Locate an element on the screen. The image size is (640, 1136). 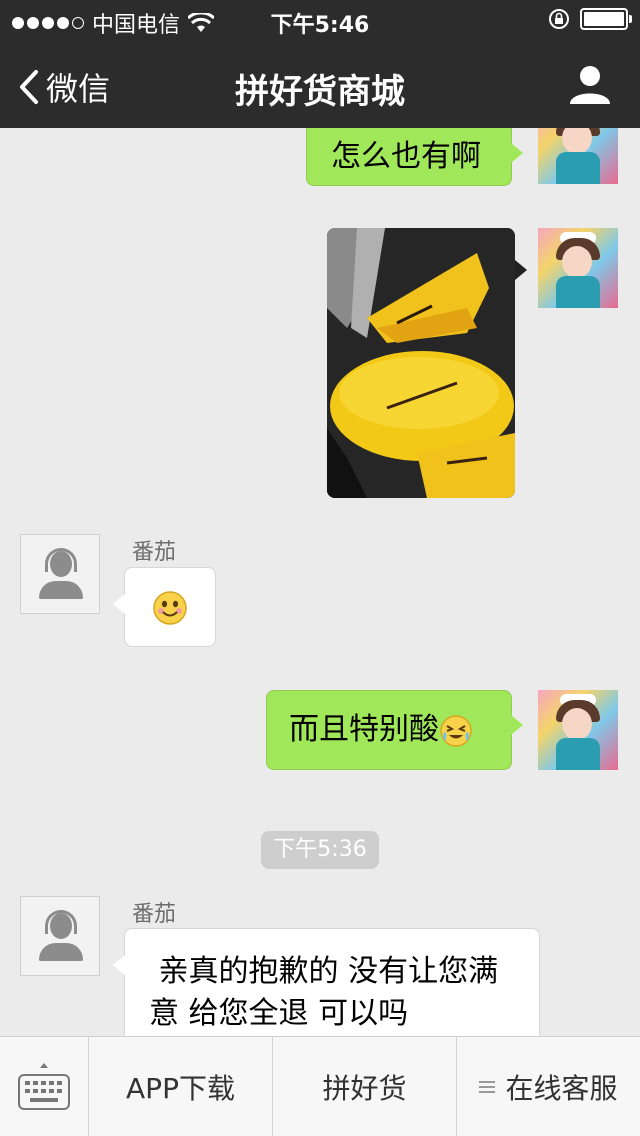
page-title: 拼好货商城 is located at coordinates (320, 92).